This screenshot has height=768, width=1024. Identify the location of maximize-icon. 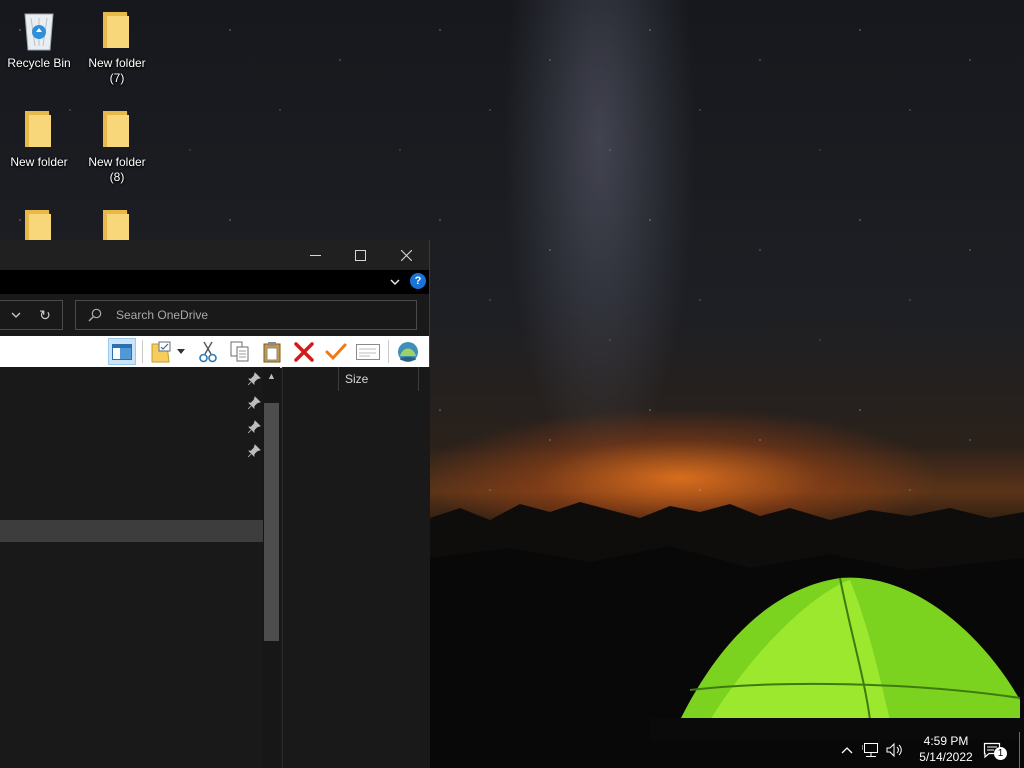
(360, 255).